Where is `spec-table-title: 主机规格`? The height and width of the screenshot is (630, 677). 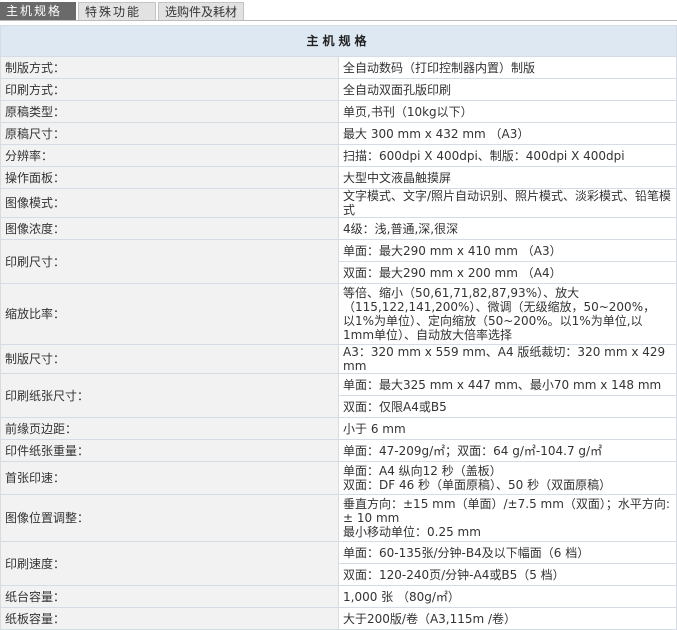 spec-table-title: 主机规格 is located at coordinates (338, 41).